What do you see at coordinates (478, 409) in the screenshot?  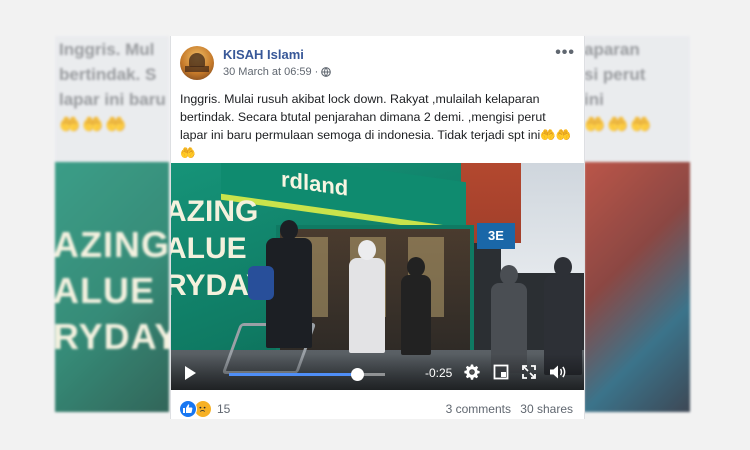 I see `comments-link: 3 comments` at bounding box center [478, 409].